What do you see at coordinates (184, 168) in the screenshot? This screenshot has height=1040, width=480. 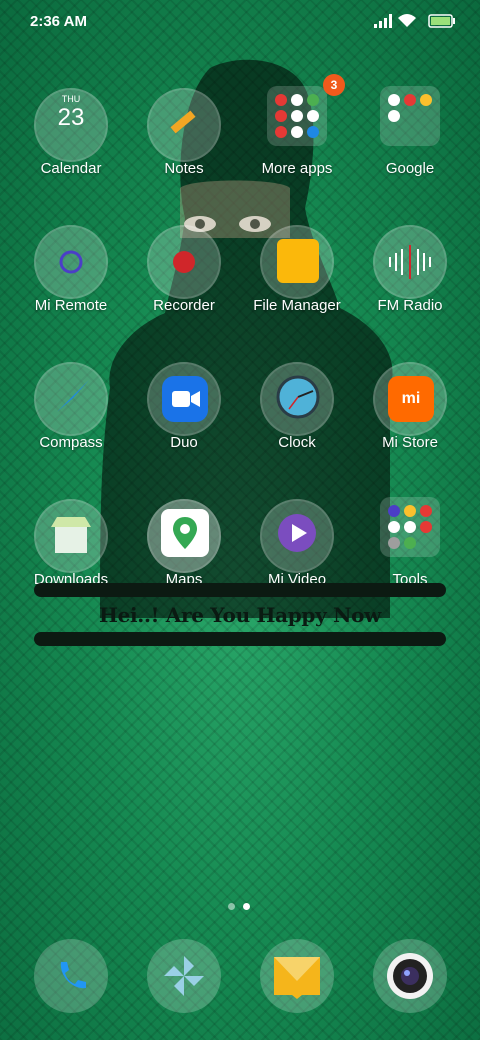 I see `app-label: Notes` at bounding box center [184, 168].